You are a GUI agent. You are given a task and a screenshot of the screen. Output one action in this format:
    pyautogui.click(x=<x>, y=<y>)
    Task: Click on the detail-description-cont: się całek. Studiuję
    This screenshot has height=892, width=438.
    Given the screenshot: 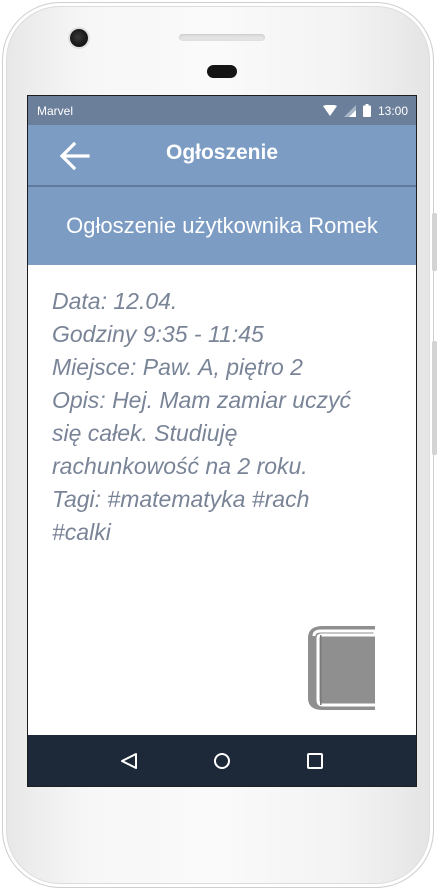 What is the action you would take?
    pyautogui.click(x=145, y=433)
    